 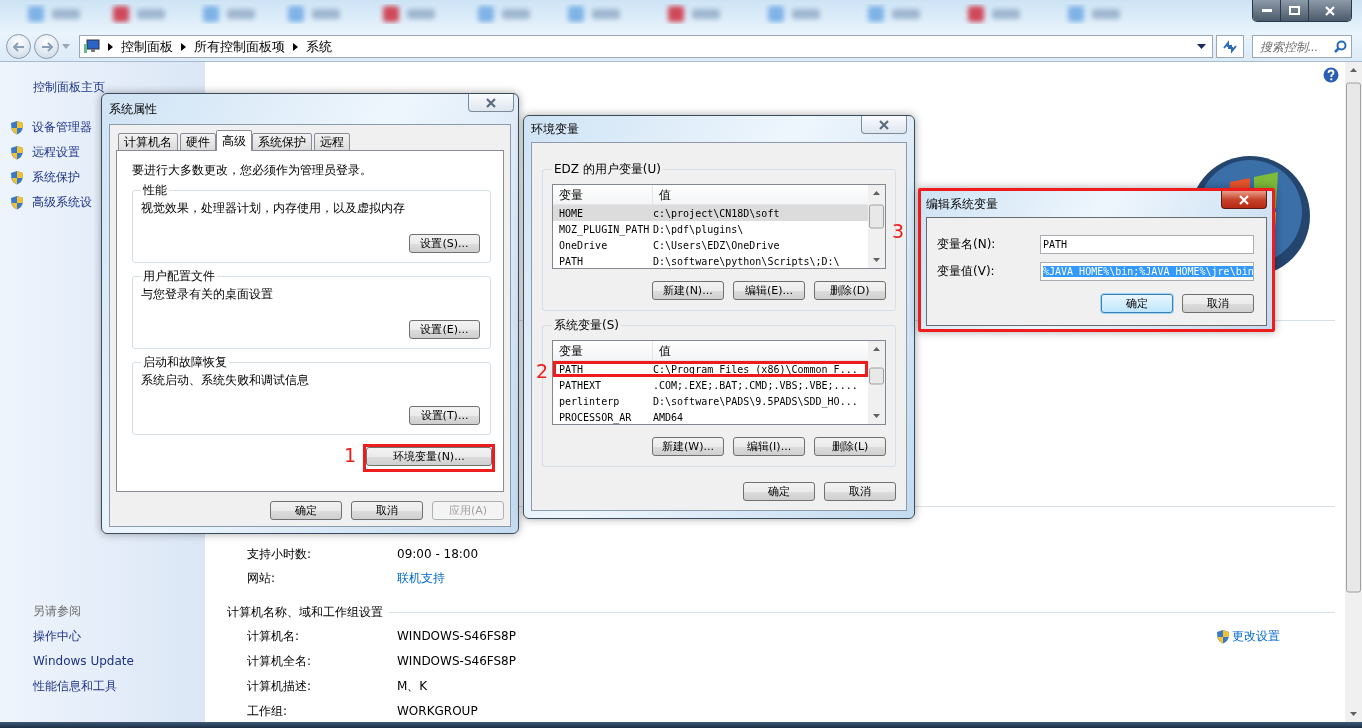 What do you see at coordinates (57, 611) in the screenshot?
I see `see-also-heading: 另请参阅` at bounding box center [57, 611].